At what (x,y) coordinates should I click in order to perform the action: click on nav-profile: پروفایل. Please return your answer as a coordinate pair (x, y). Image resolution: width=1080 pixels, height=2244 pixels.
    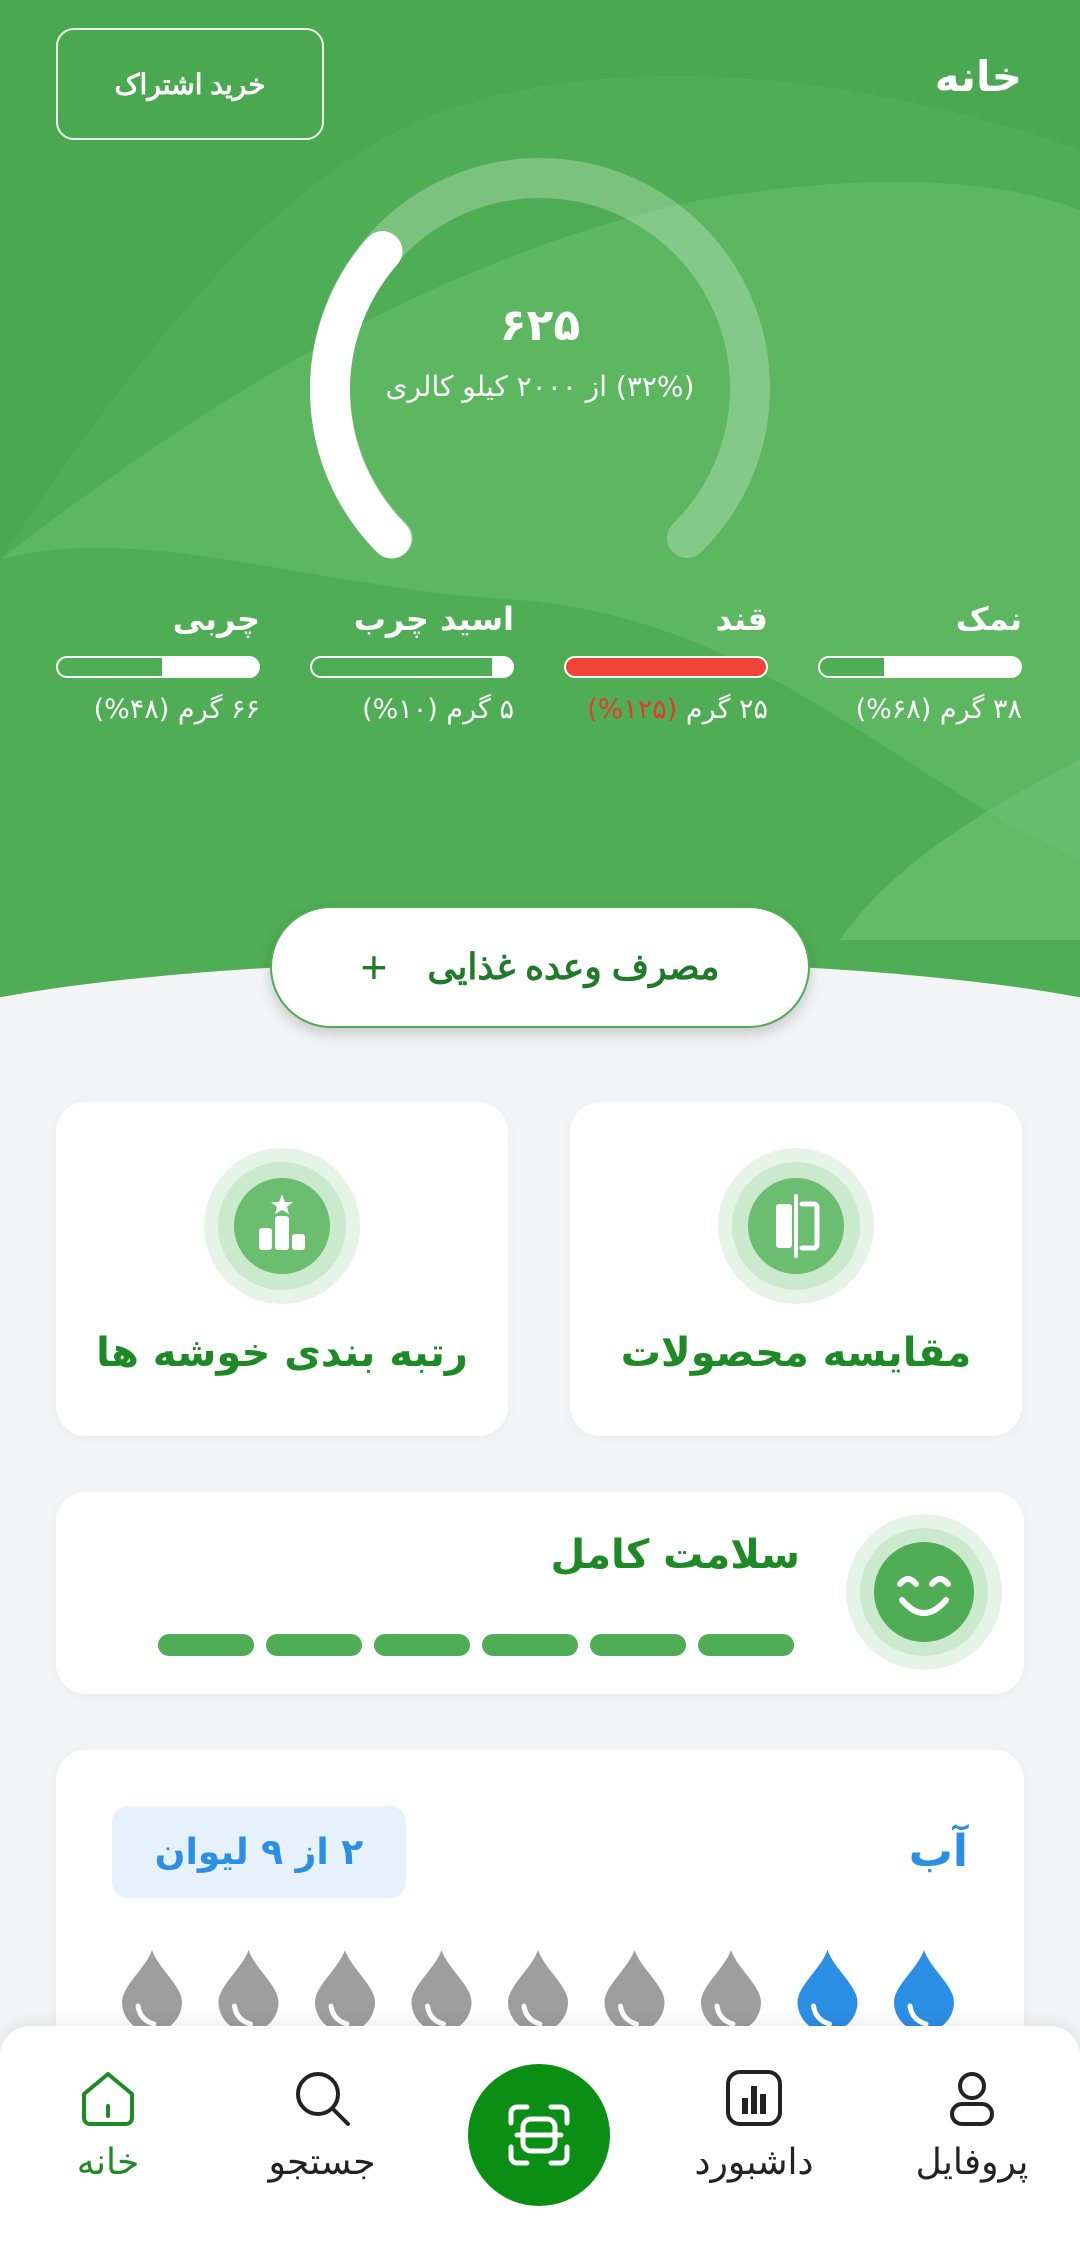
    Looking at the image, I should click on (972, 2124).